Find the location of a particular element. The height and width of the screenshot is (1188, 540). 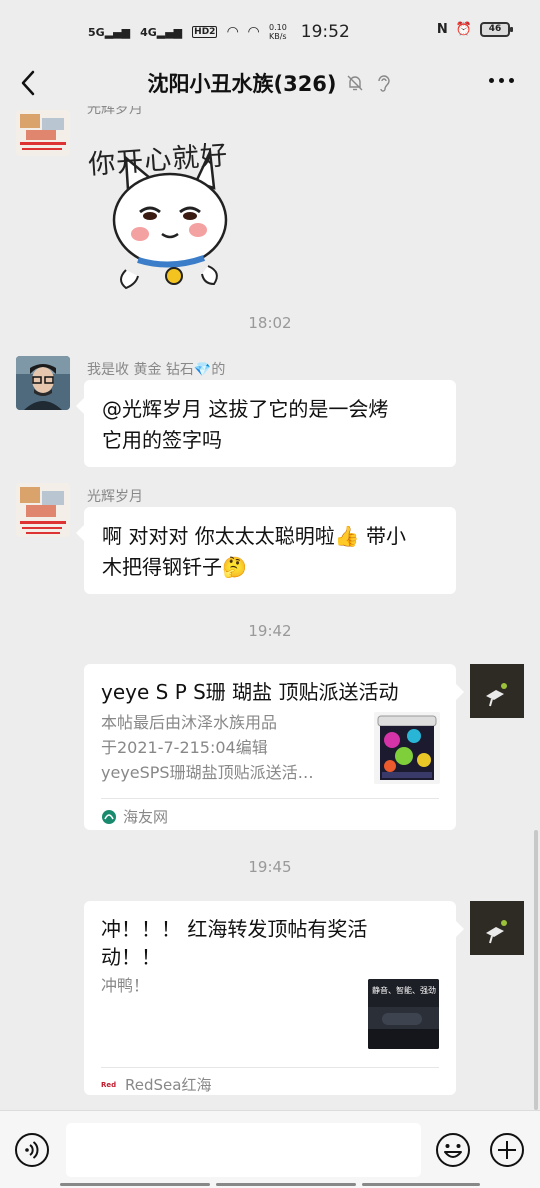

gesture-bar-right is located at coordinates (421, 1184).